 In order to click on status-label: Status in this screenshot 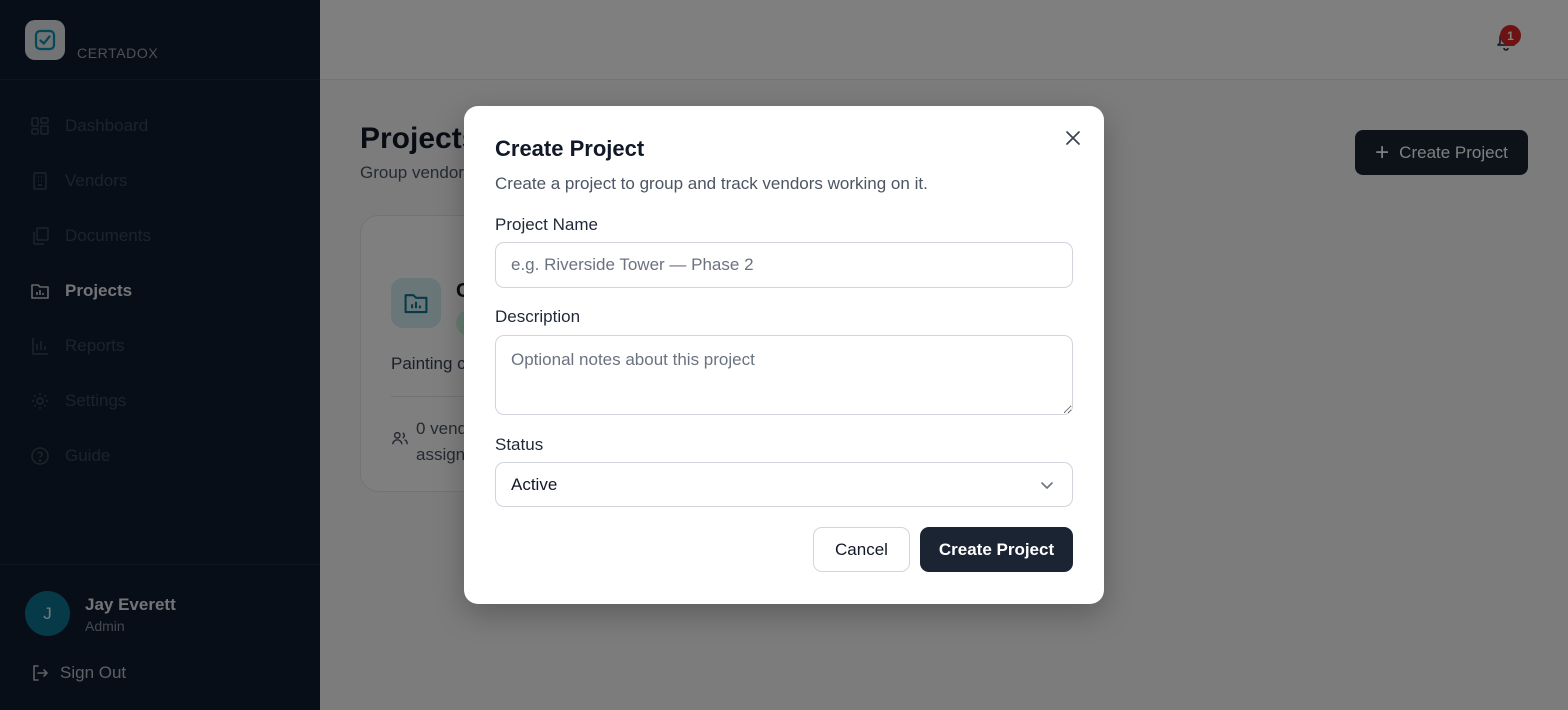, I will do `click(519, 444)`.